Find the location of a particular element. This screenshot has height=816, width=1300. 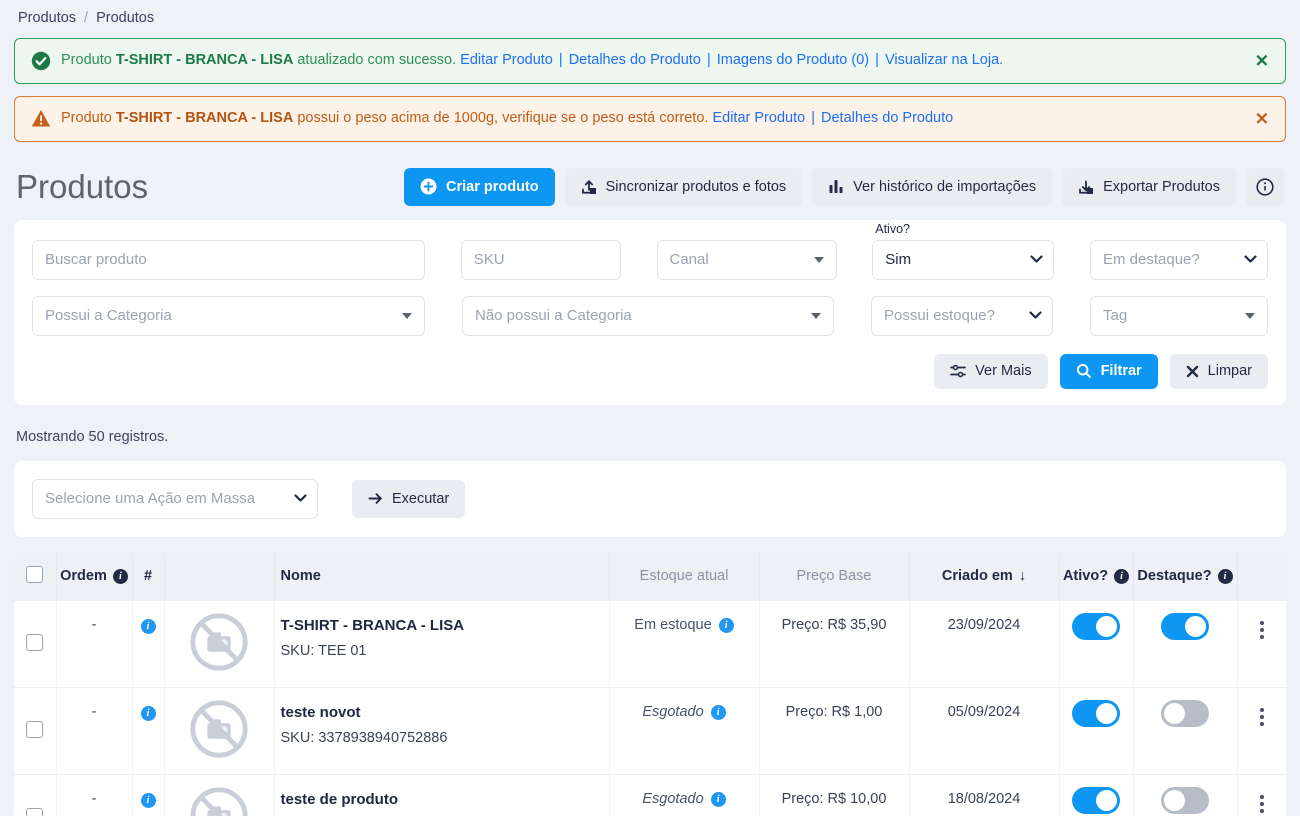

search-icon is located at coordinates (1083, 371).